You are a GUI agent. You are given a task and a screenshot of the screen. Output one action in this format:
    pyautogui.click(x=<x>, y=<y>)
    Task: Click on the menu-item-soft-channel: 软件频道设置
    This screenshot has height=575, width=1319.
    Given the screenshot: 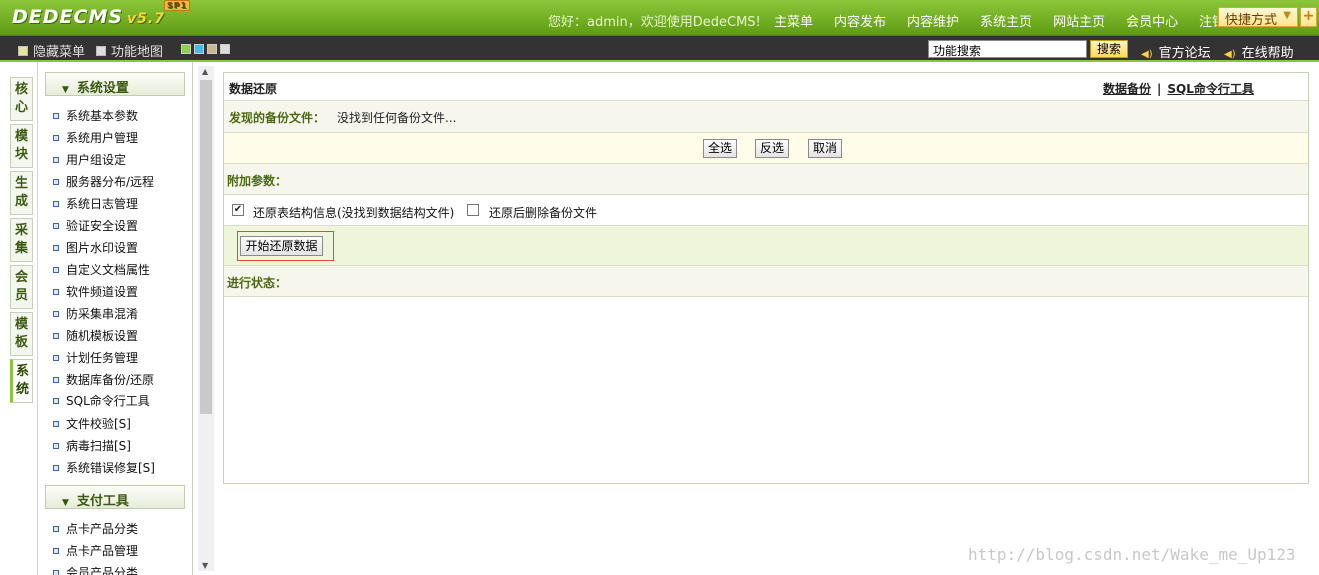 What is the action you would take?
    pyautogui.click(x=95, y=291)
    